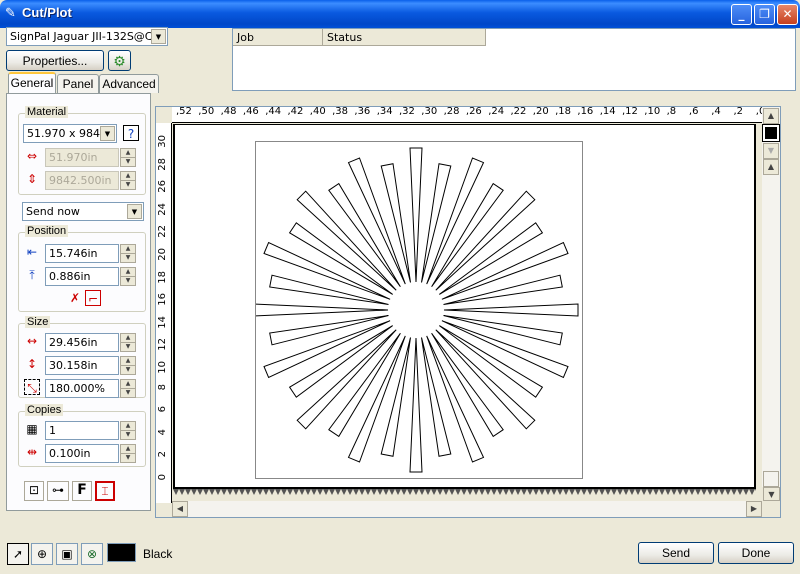 The image size is (800, 574). What do you see at coordinates (162, 141) in the screenshot?
I see `ruler-tick-label: 30` at bounding box center [162, 141].